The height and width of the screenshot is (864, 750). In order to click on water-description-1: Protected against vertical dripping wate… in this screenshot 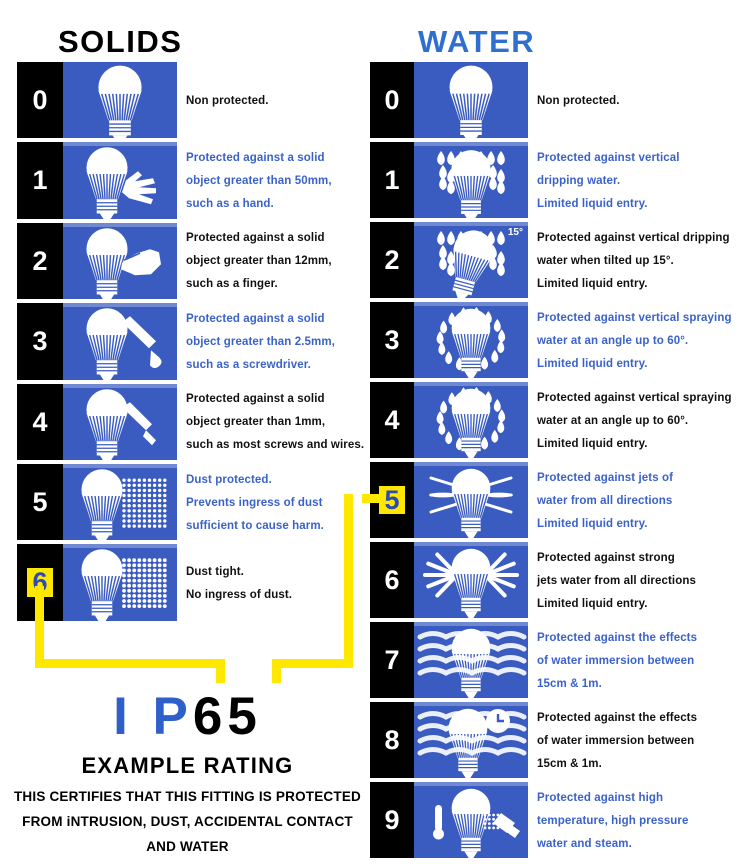, I will do `click(608, 180)`.